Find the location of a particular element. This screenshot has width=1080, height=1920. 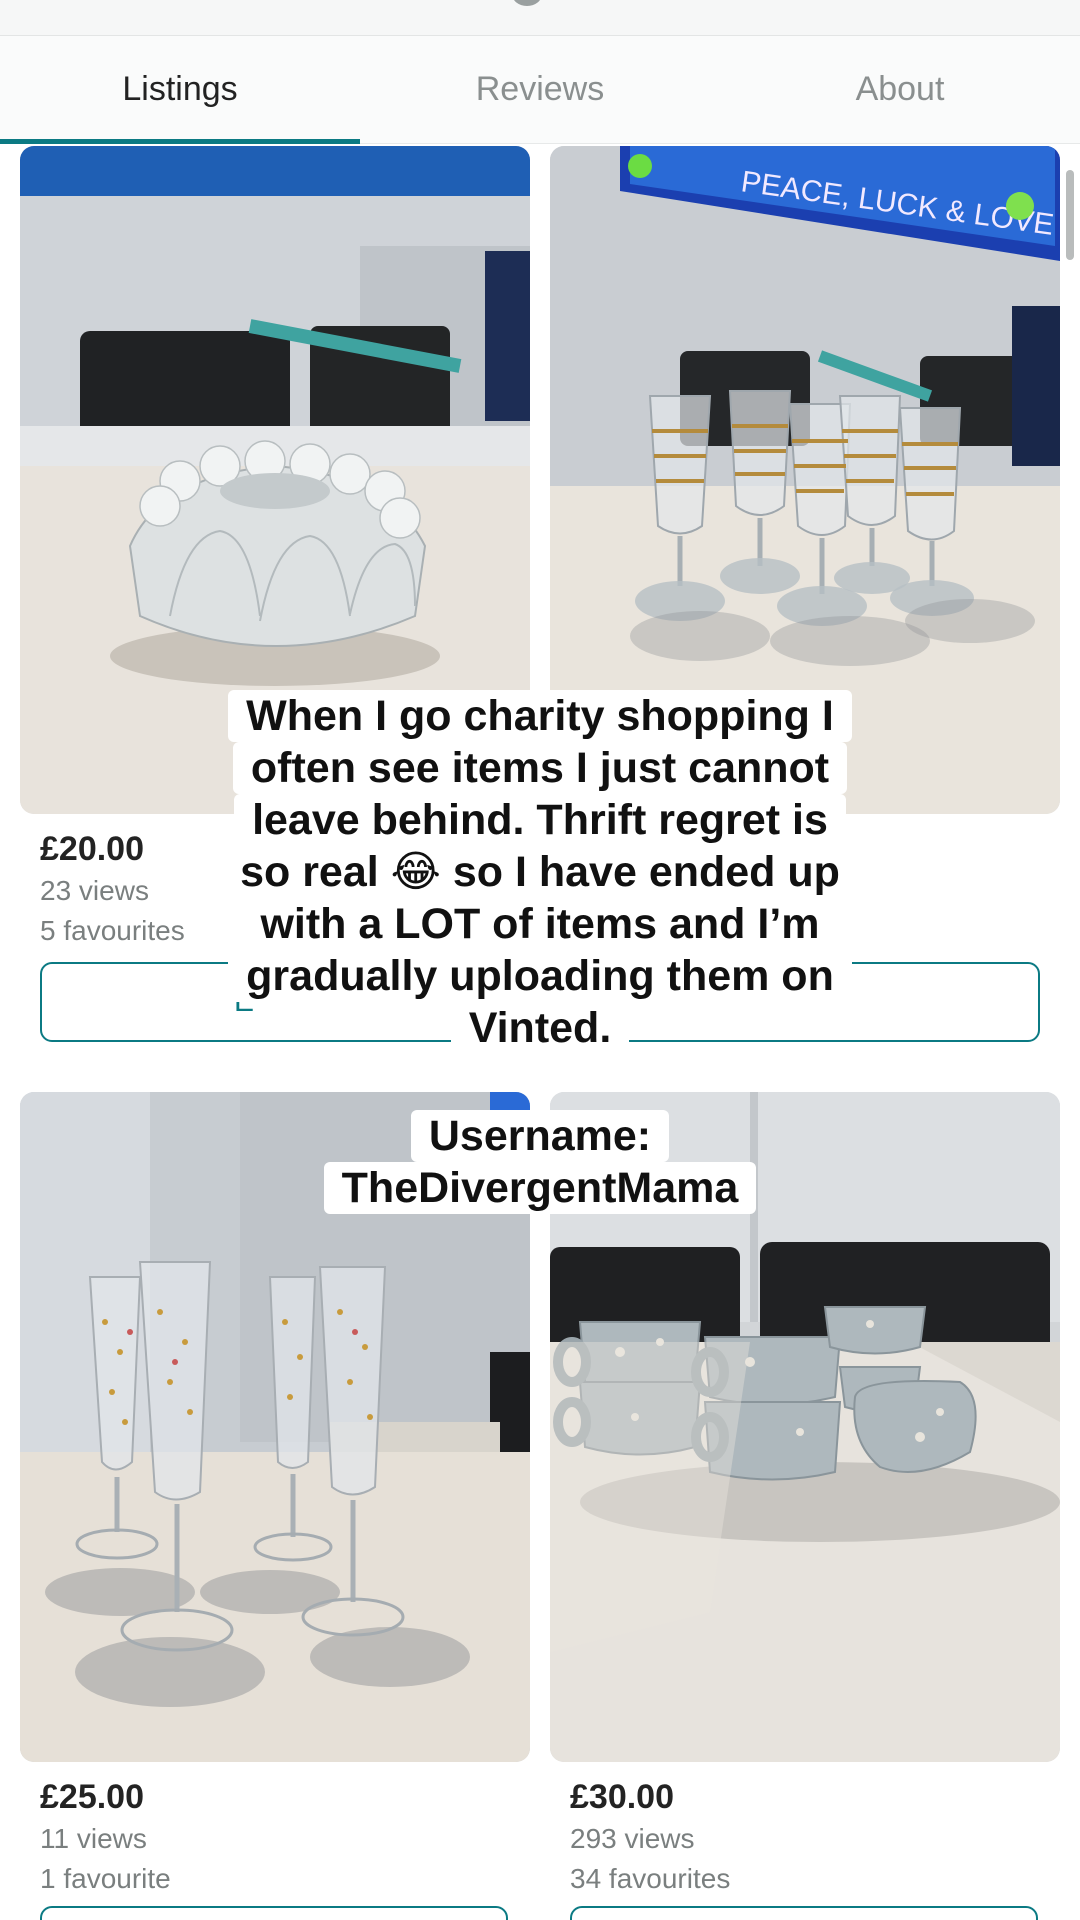

username-value: TheDivergentMama is located at coordinates (540, 1188).